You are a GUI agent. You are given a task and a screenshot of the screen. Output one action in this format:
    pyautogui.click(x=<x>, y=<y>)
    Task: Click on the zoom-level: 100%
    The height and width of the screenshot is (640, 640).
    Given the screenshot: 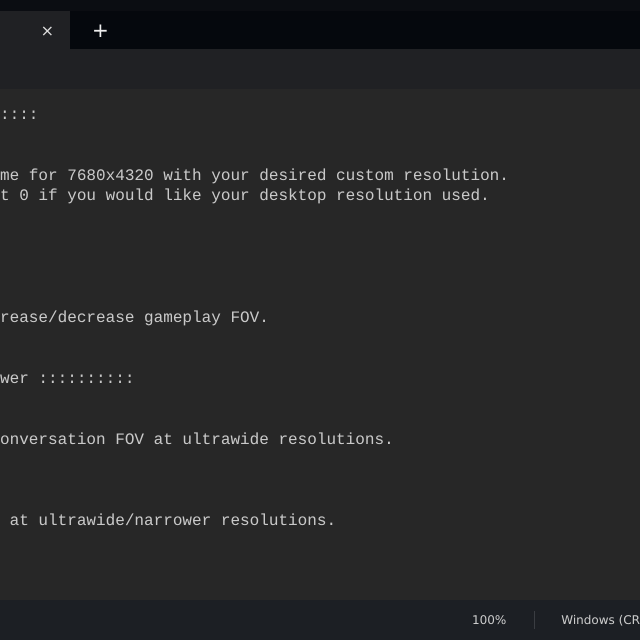 What is the action you would take?
    pyautogui.click(x=490, y=620)
    